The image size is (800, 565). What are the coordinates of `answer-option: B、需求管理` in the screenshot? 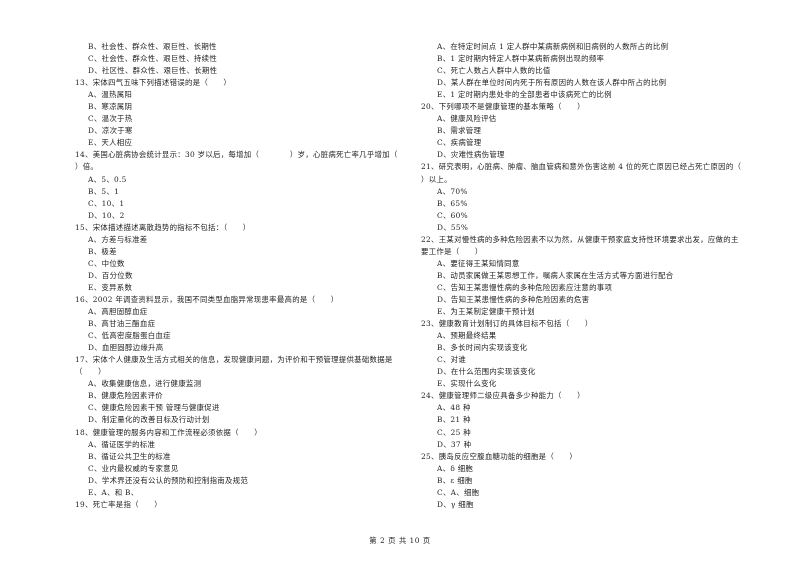 It's located at (459, 131).